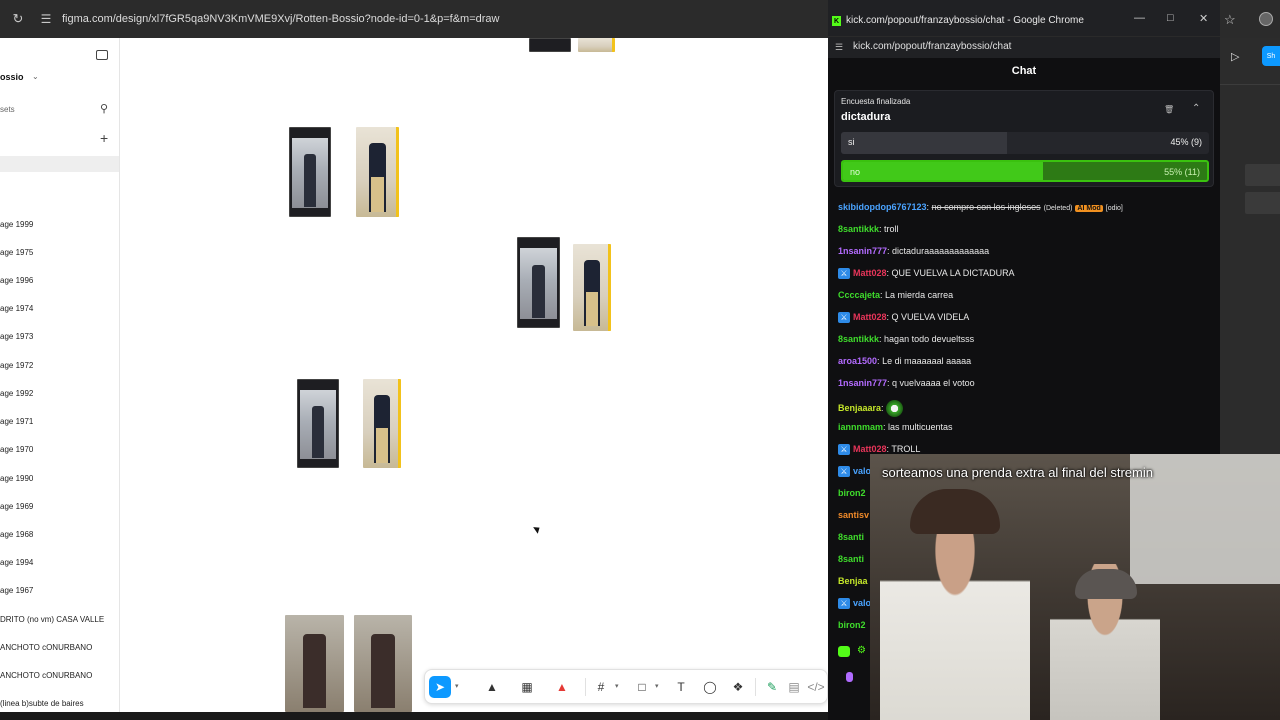 This screenshot has height=720, width=1280. I want to click on bookmark-star-icon: ☆, so click(1230, 20).